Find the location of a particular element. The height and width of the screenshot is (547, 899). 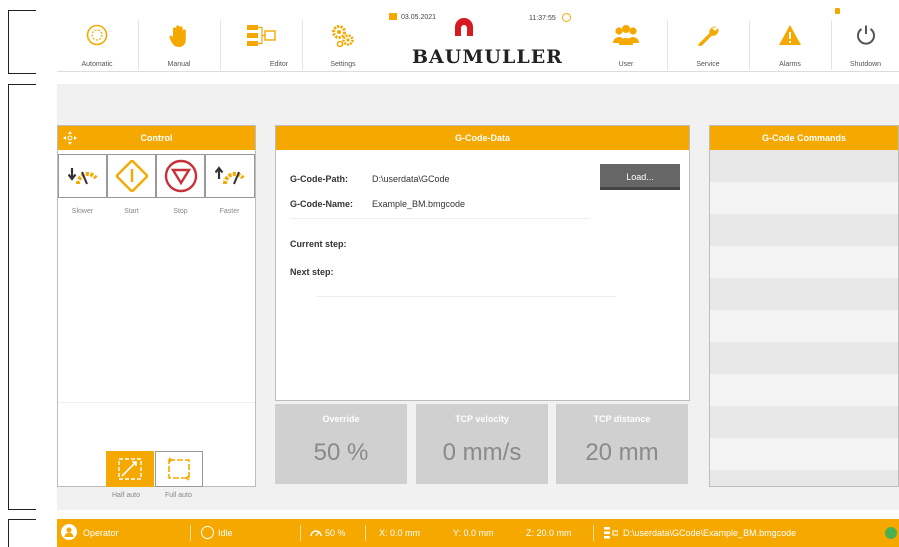

nav-manual-label: Manual is located at coordinates (179, 64).